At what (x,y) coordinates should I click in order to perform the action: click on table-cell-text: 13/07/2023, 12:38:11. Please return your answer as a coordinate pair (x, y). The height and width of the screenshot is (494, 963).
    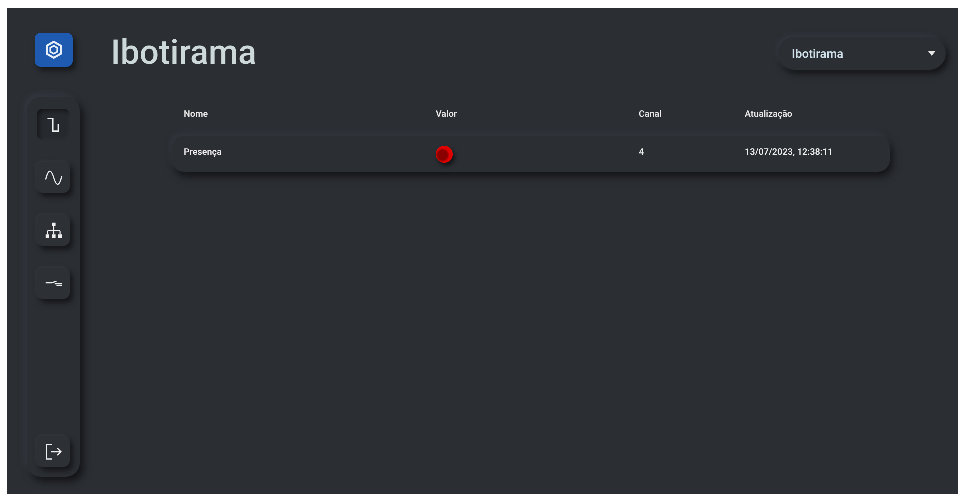
    Looking at the image, I should click on (789, 153).